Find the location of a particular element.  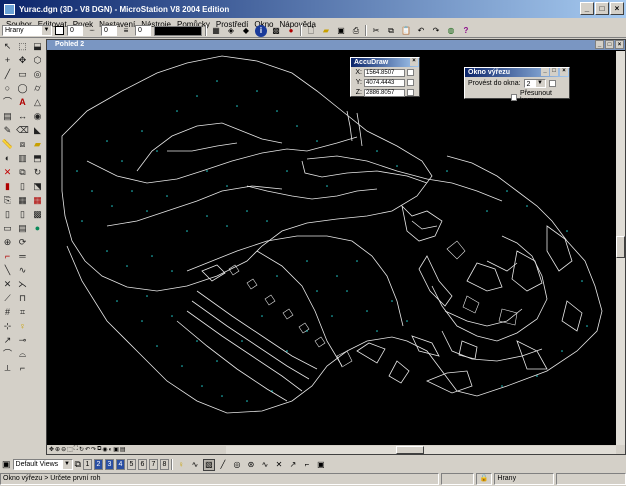

circle-icon: ○ is located at coordinates (7, 88).